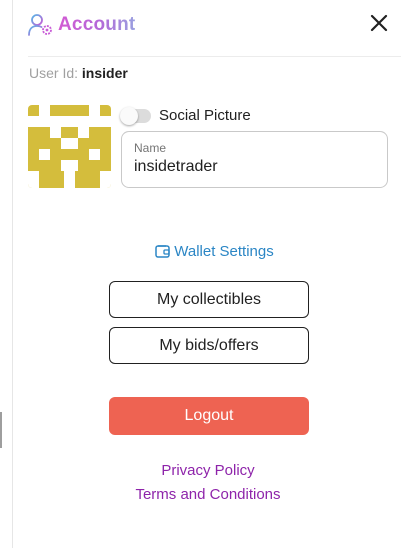 Image resolution: width=415 pixels, height=548 pixels. I want to click on logout-button: Logout, so click(209, 416).